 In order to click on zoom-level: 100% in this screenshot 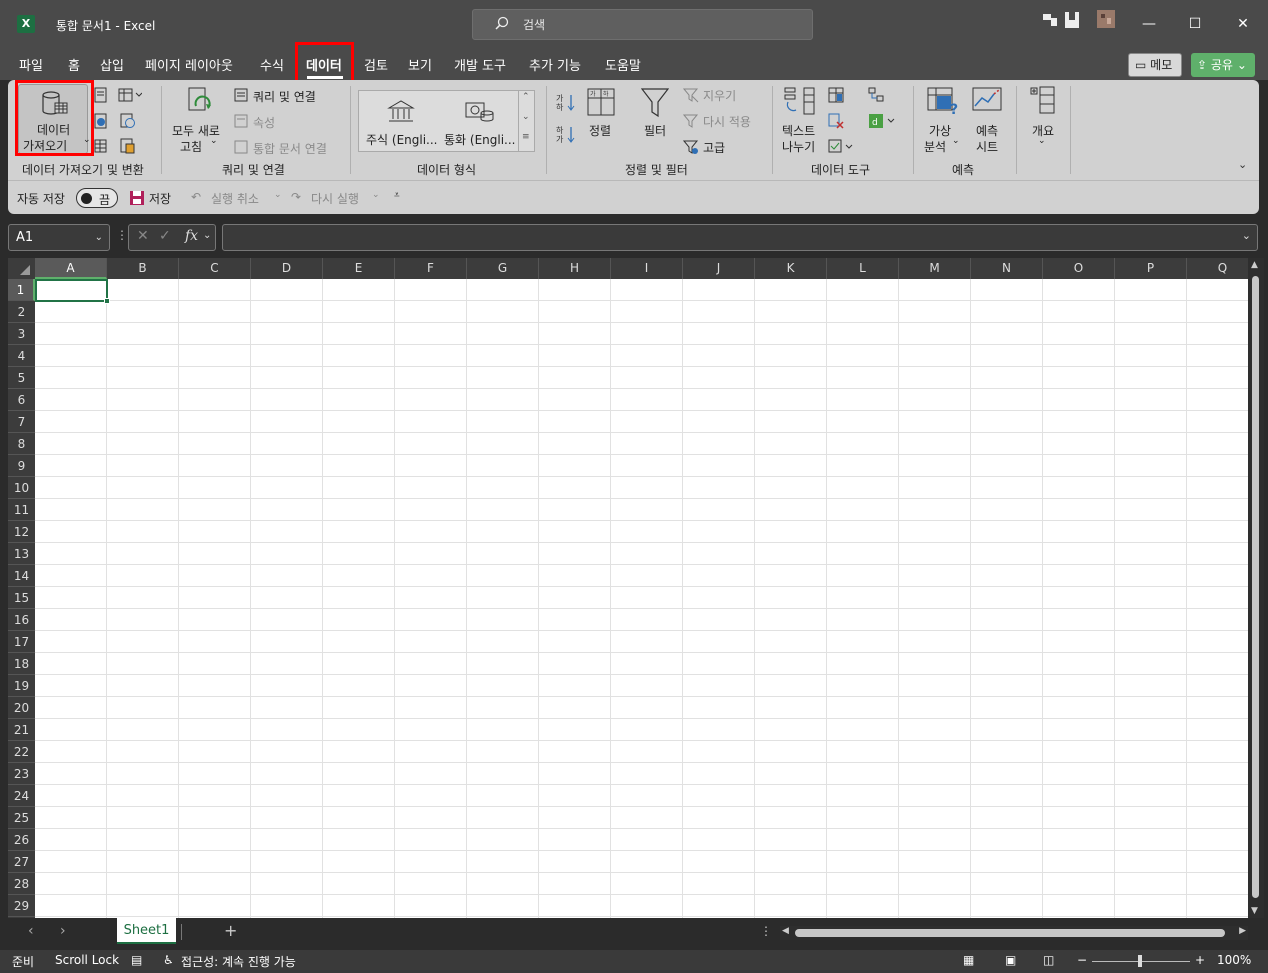, I will do `click(1234, 960)`.